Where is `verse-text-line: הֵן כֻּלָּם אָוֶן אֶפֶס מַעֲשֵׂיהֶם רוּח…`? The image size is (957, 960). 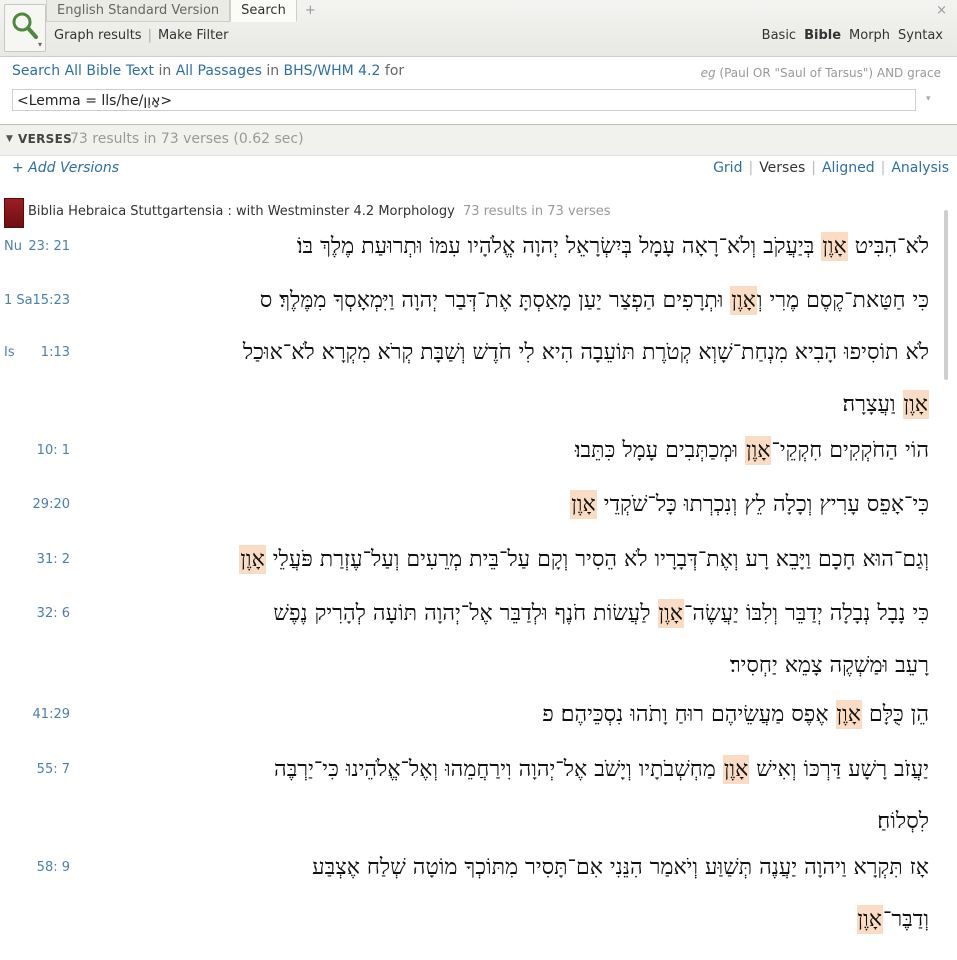 verse-text-line: הֵן כֻּלָּם אָוֶן אֶפֶס מַעֲשֵׂיהֶם רוּח… is located at coordinates (735, 714).